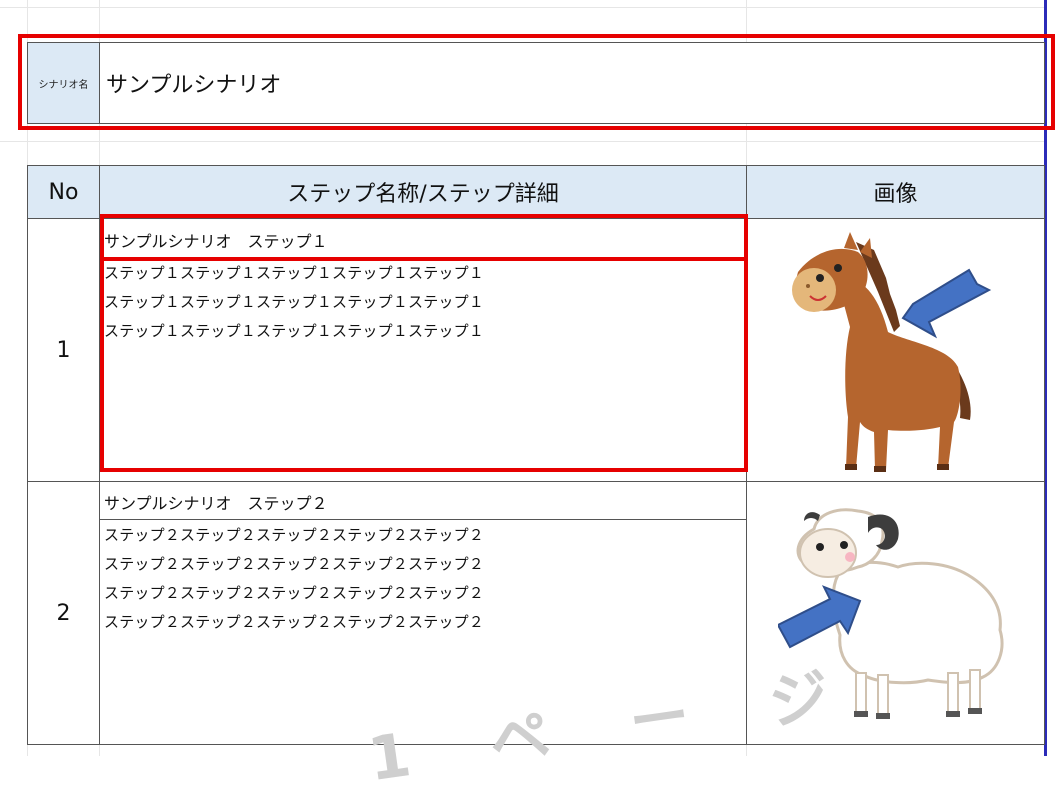 This screenshot has height=798, width=1058. Describe the element at coordinates (63, 192) in the screenshot. I see `header-no: No` at that location.